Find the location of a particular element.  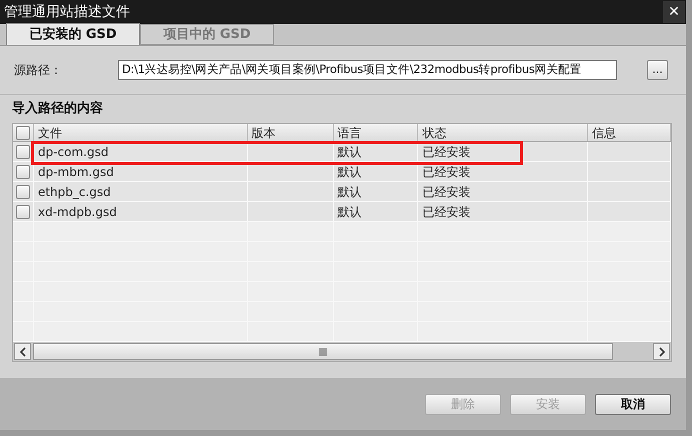

column-header: 状态 is located at coordinates (503, 132).